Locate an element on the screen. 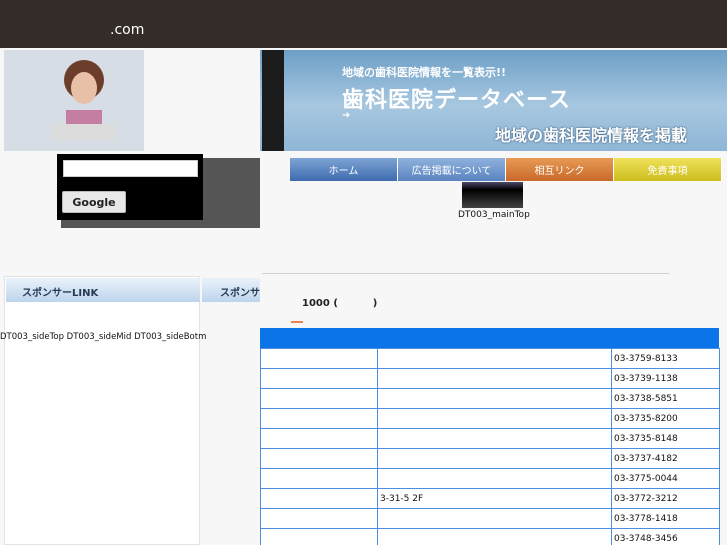 The height and width of the screenshot is (545, 727). divider is located at coordinates (465, 273).